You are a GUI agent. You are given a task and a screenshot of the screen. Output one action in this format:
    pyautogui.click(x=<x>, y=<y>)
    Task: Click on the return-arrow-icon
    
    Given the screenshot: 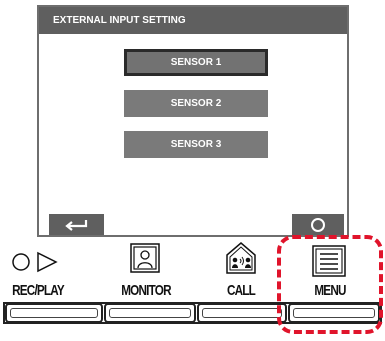 What is the action you would take?
    pyautogui.click(x=75, y=225)
    